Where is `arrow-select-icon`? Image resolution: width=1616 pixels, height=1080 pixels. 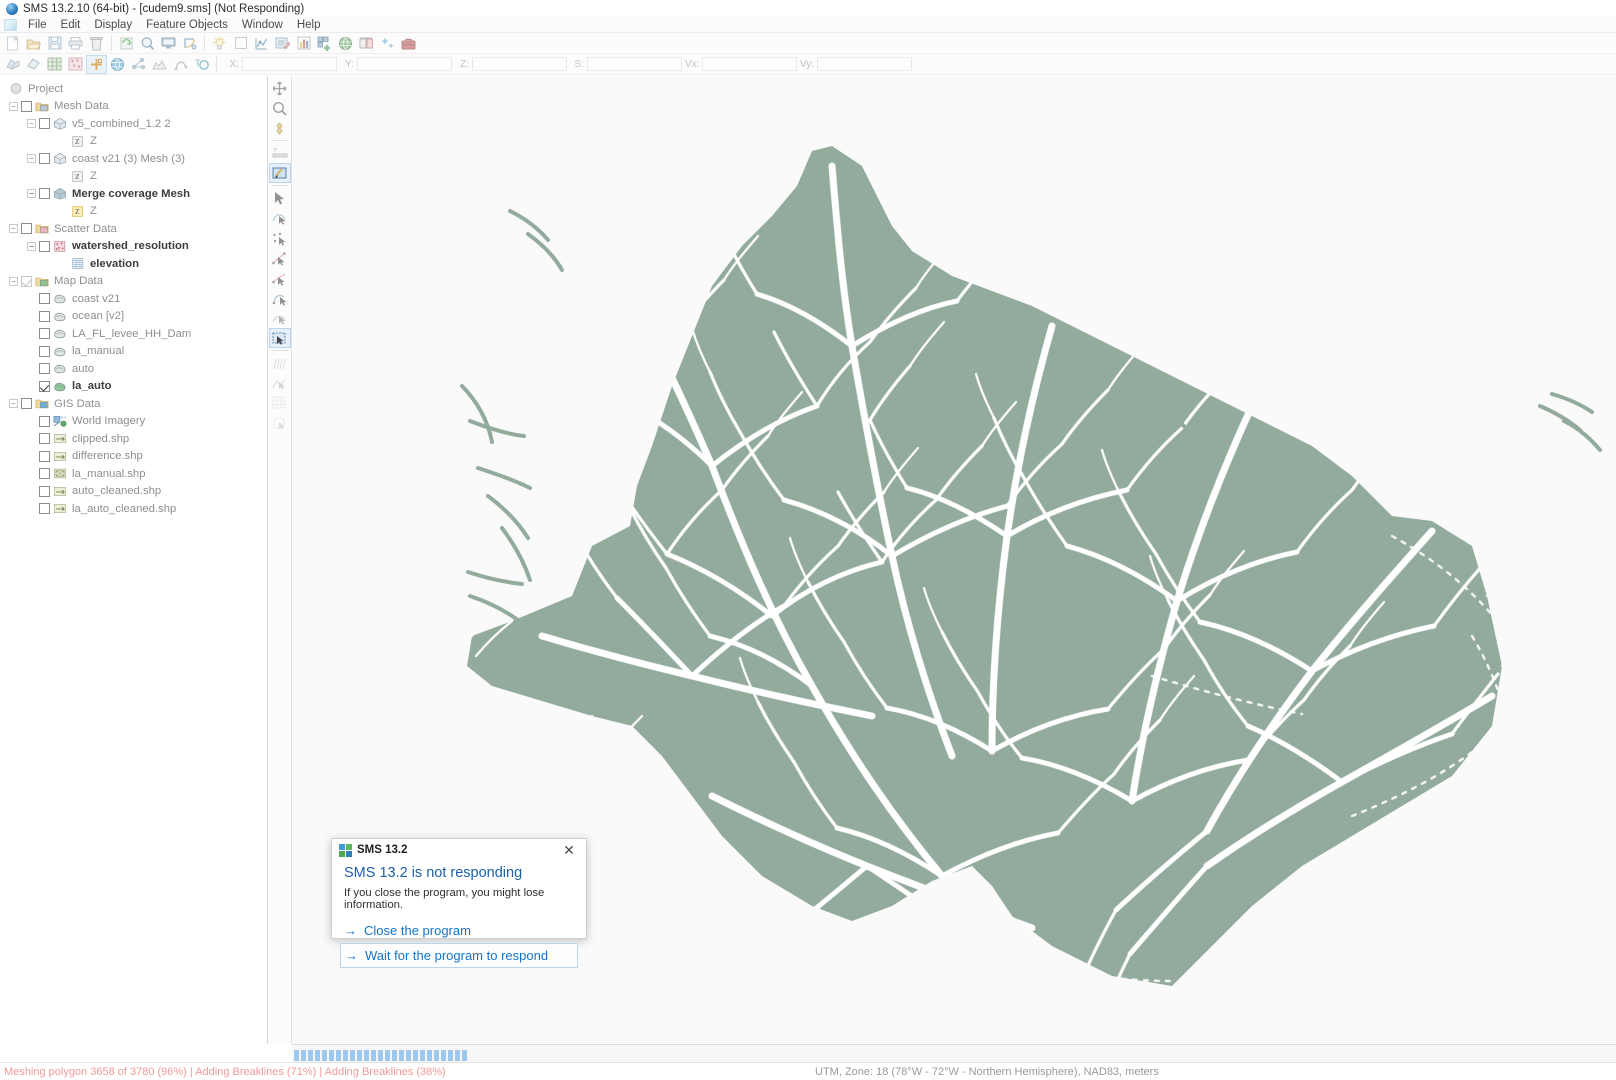
arrow-select-icon is located at coordinates (280, 198).